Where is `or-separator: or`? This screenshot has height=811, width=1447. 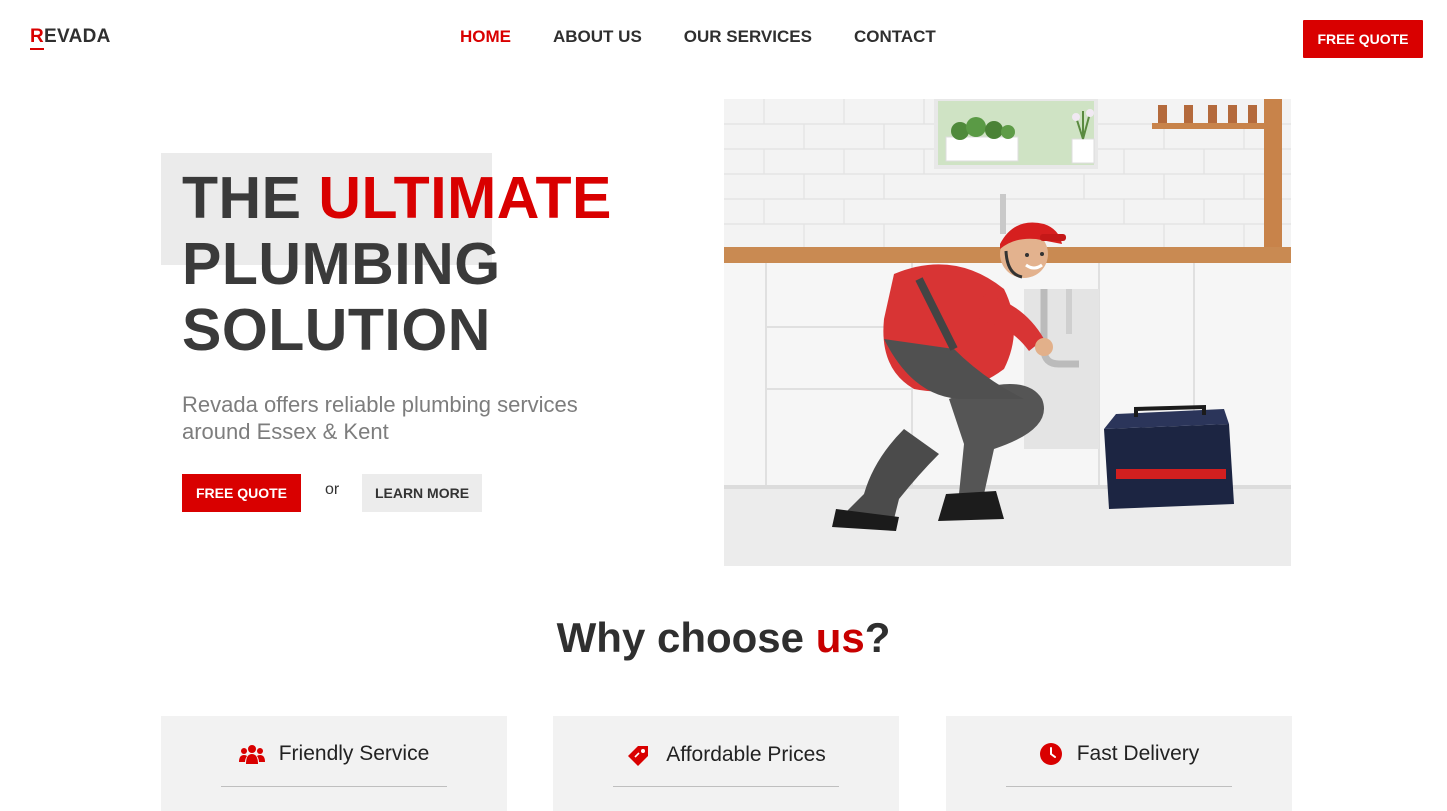 or-separator: or is located at coordinates (332, 489).